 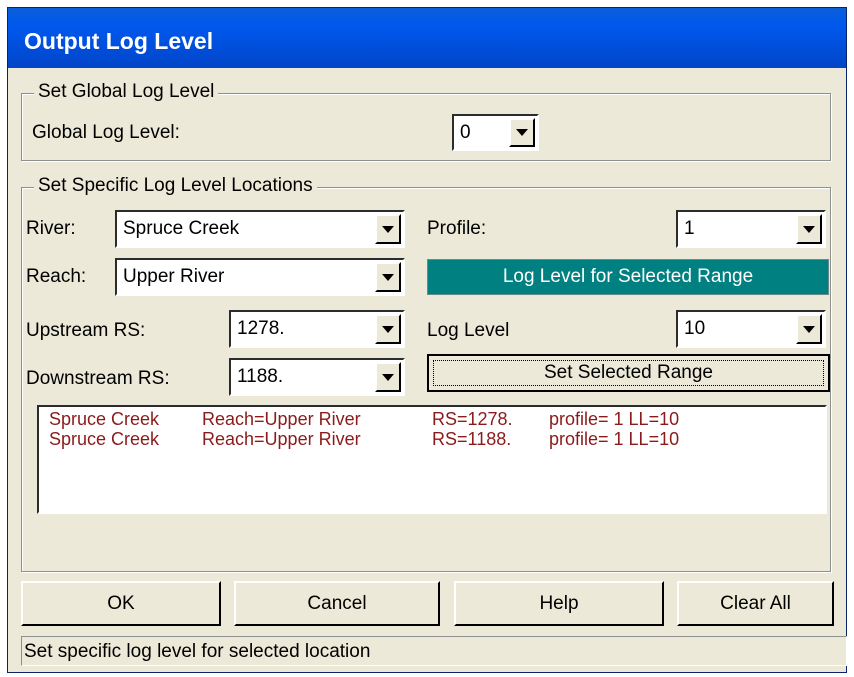 What do you see at coordinates (126, 92) in the screenshot?
I see `global-group-title: Set Global Log Level` at bounding box center [126, 92].